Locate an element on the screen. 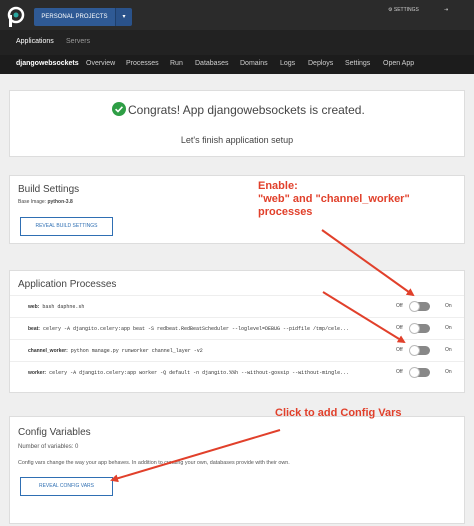 This screenshot has width=474, height=526. annotation-line: processes is located at coordinates (285, 212).